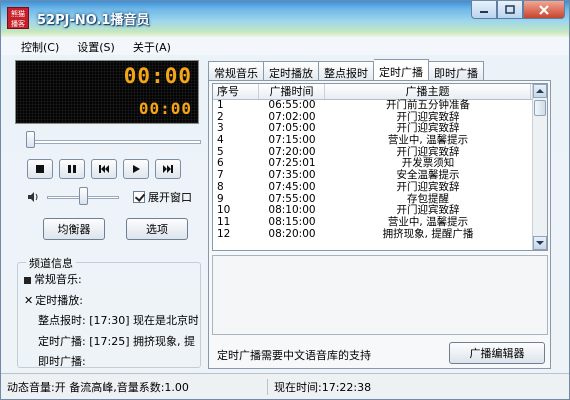 The image size is (570, 400). I want to click on info-row-instant: 即时广播:, so click(62, 361).